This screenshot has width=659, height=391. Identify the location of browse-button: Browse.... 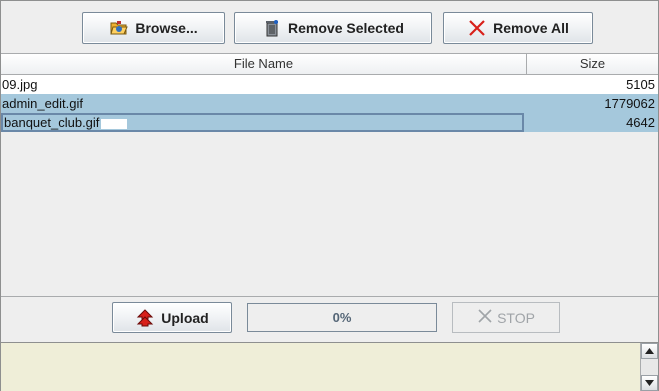
(153, 28).